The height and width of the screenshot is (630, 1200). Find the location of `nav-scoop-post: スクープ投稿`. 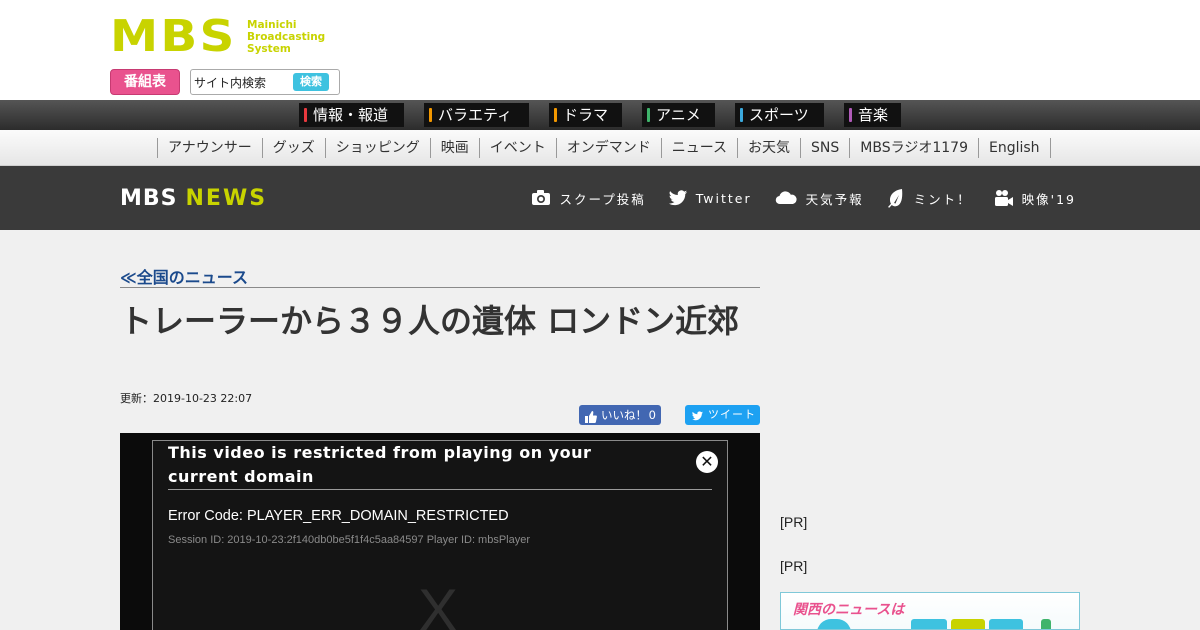

nav-scoop-post: スクープ投稿 is located at coordinates (588, 198).